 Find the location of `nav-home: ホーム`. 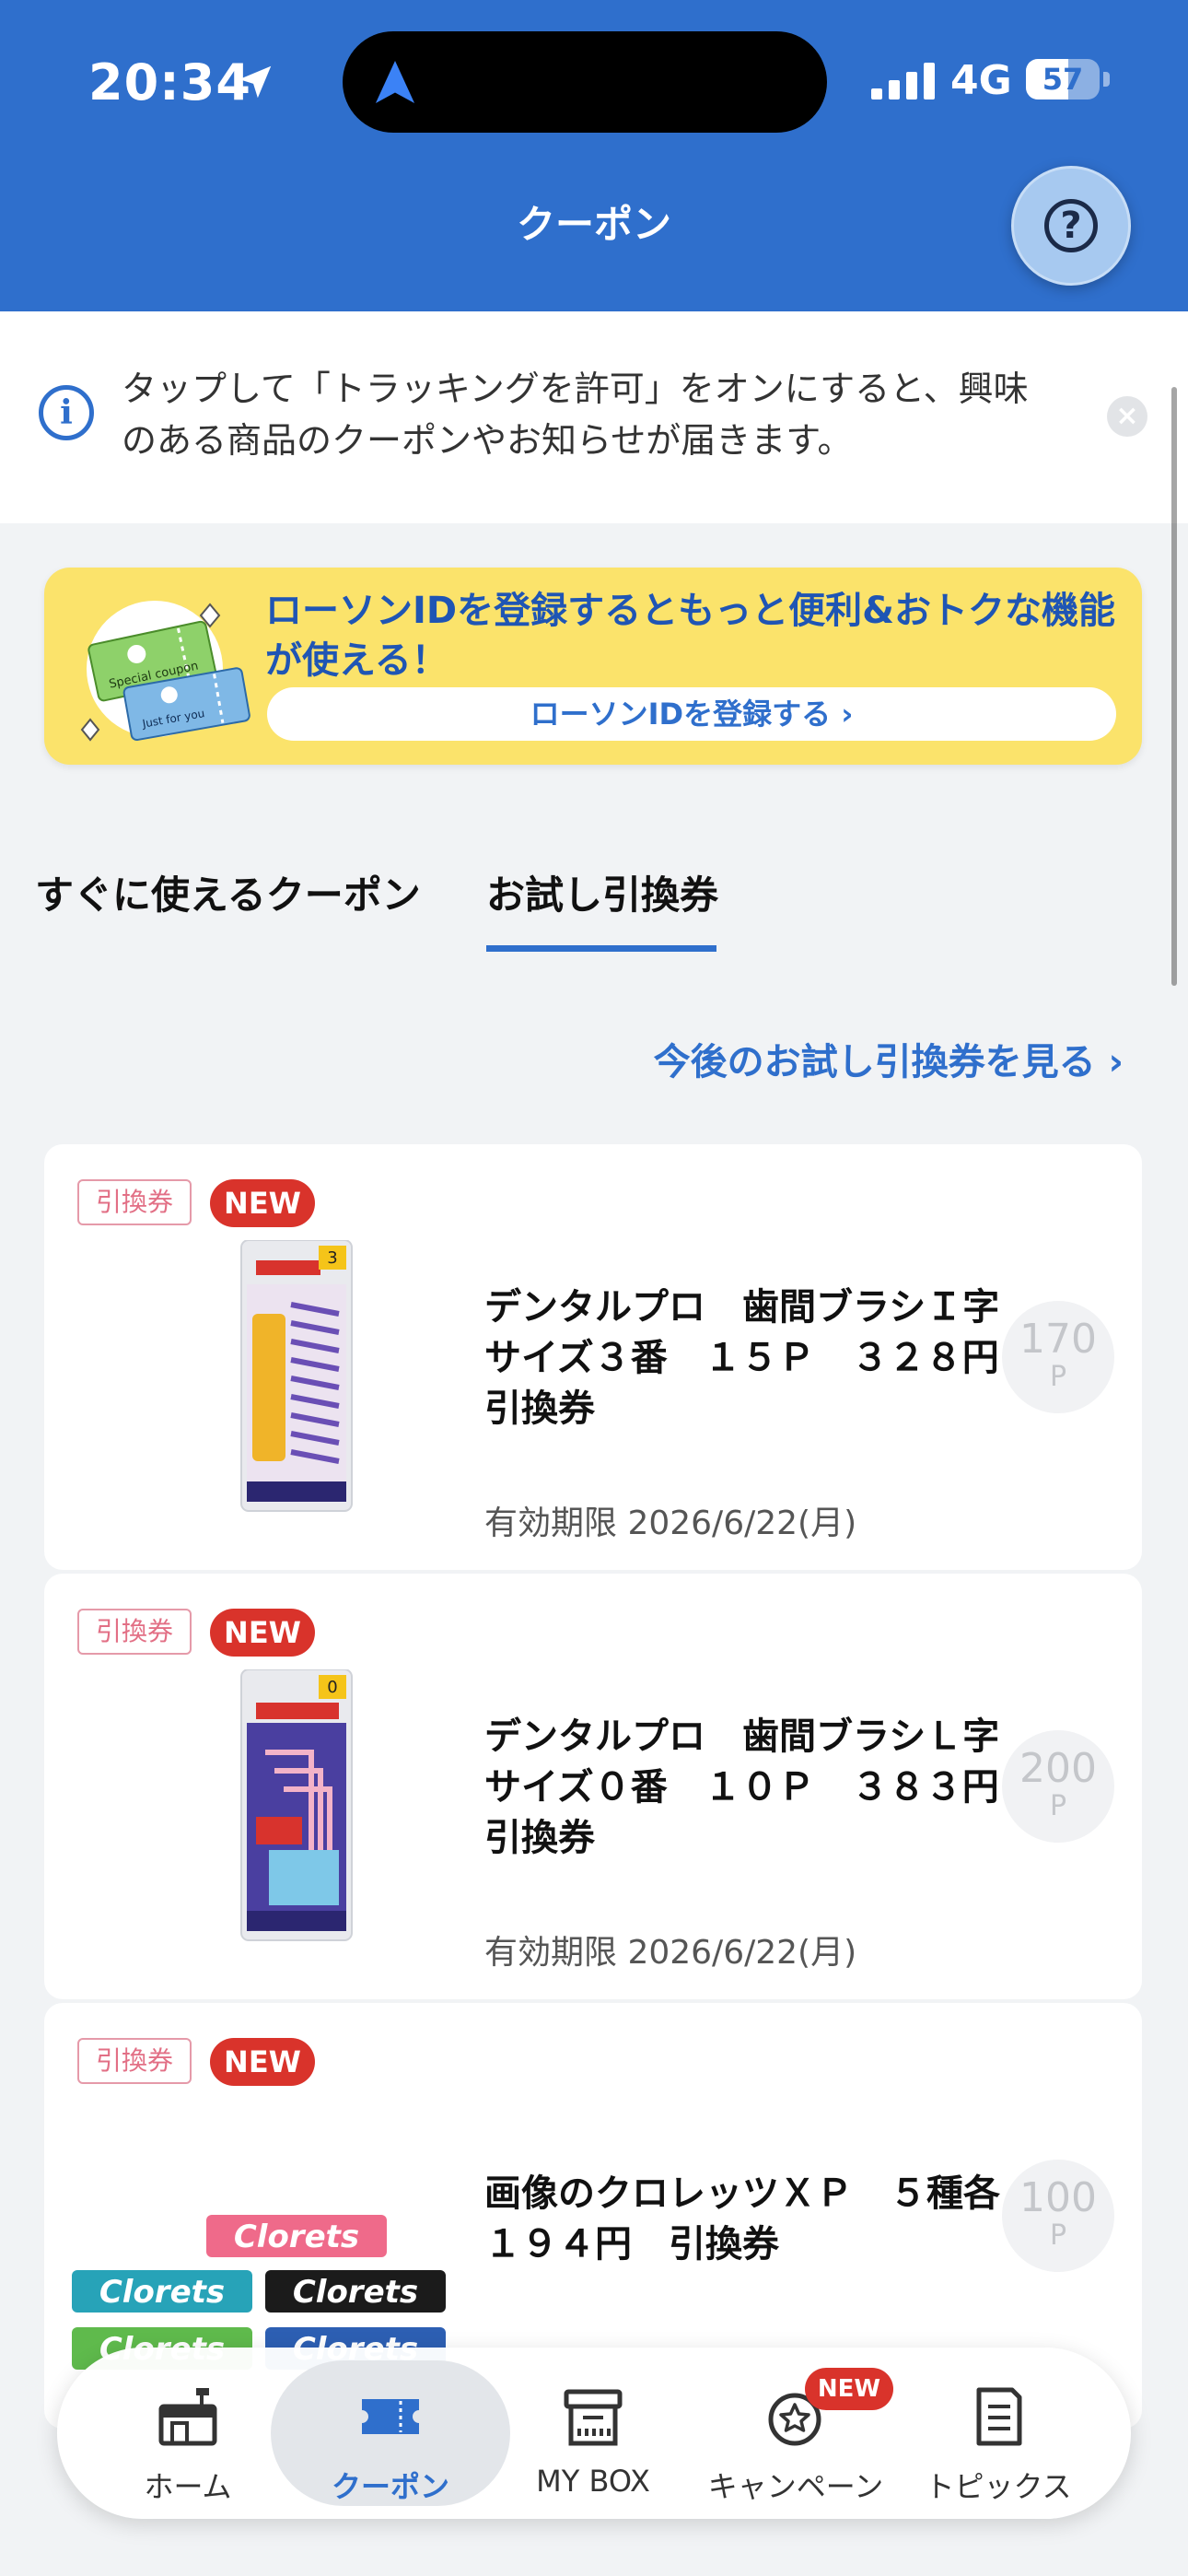

nav-home: ホーム is located at coordinates (188, 2433).